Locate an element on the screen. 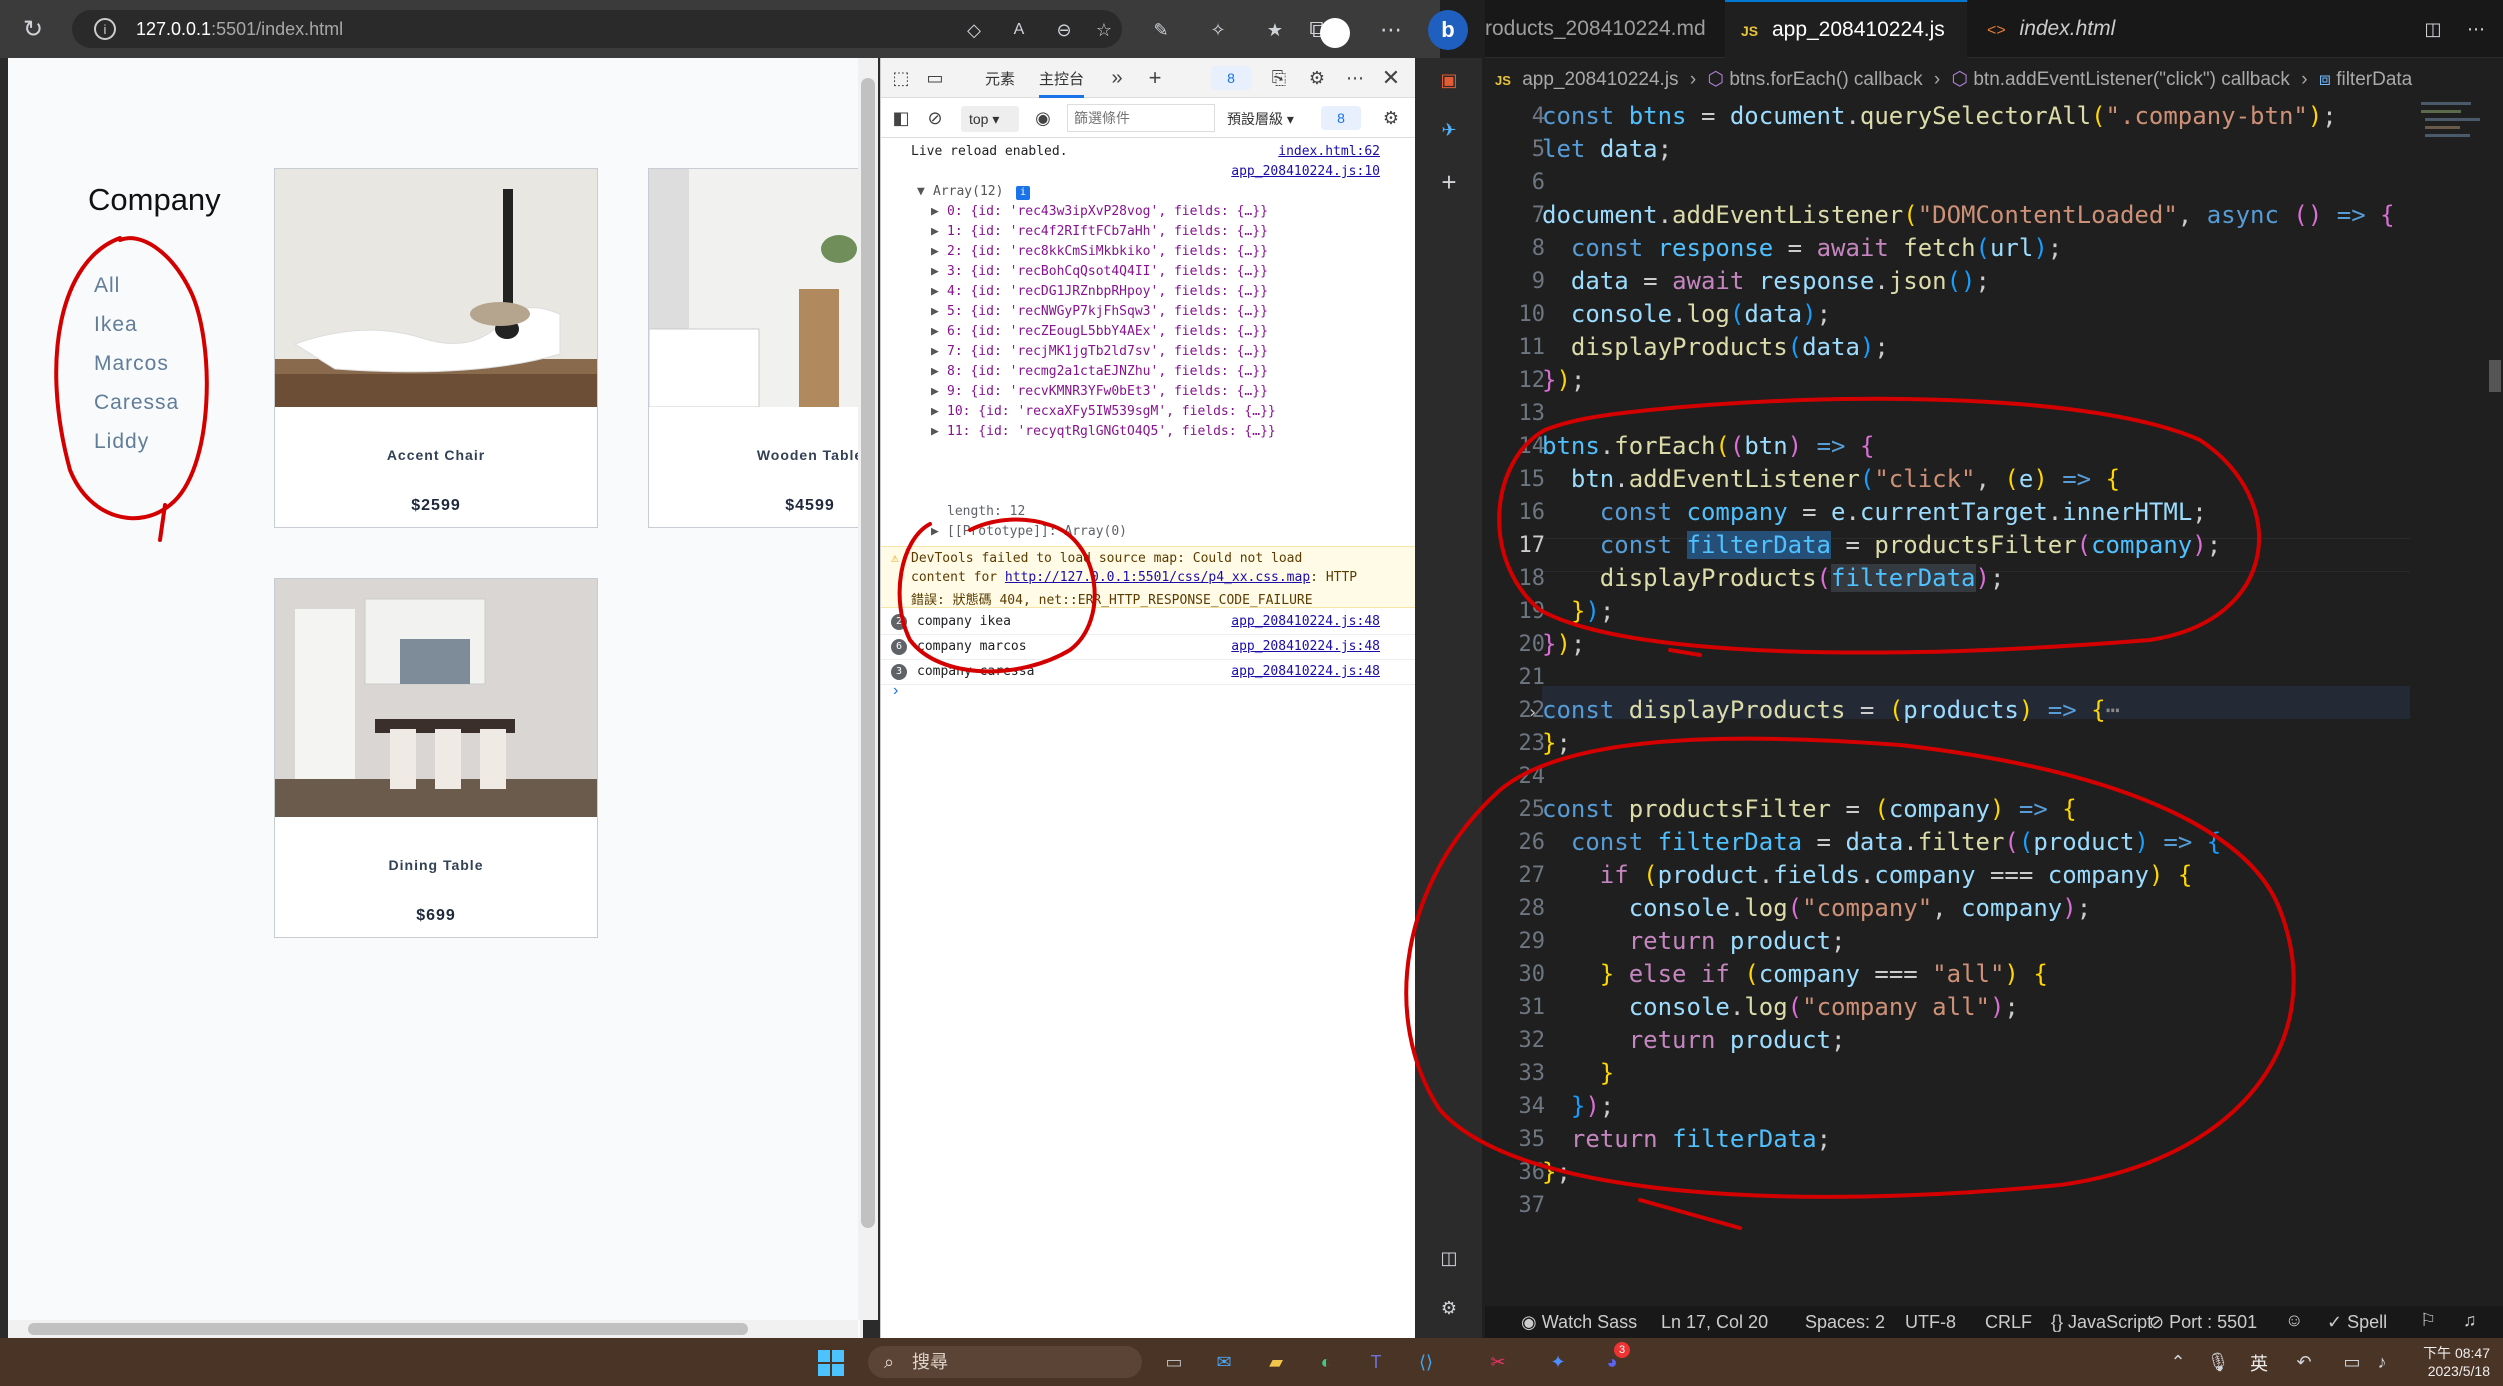 The height and width of the screenshot is (1386, 2503). url-field: i 127.0.0.1:5501/index.html ◇ A ⊖ ☆ is located at coordinates (597, 29).